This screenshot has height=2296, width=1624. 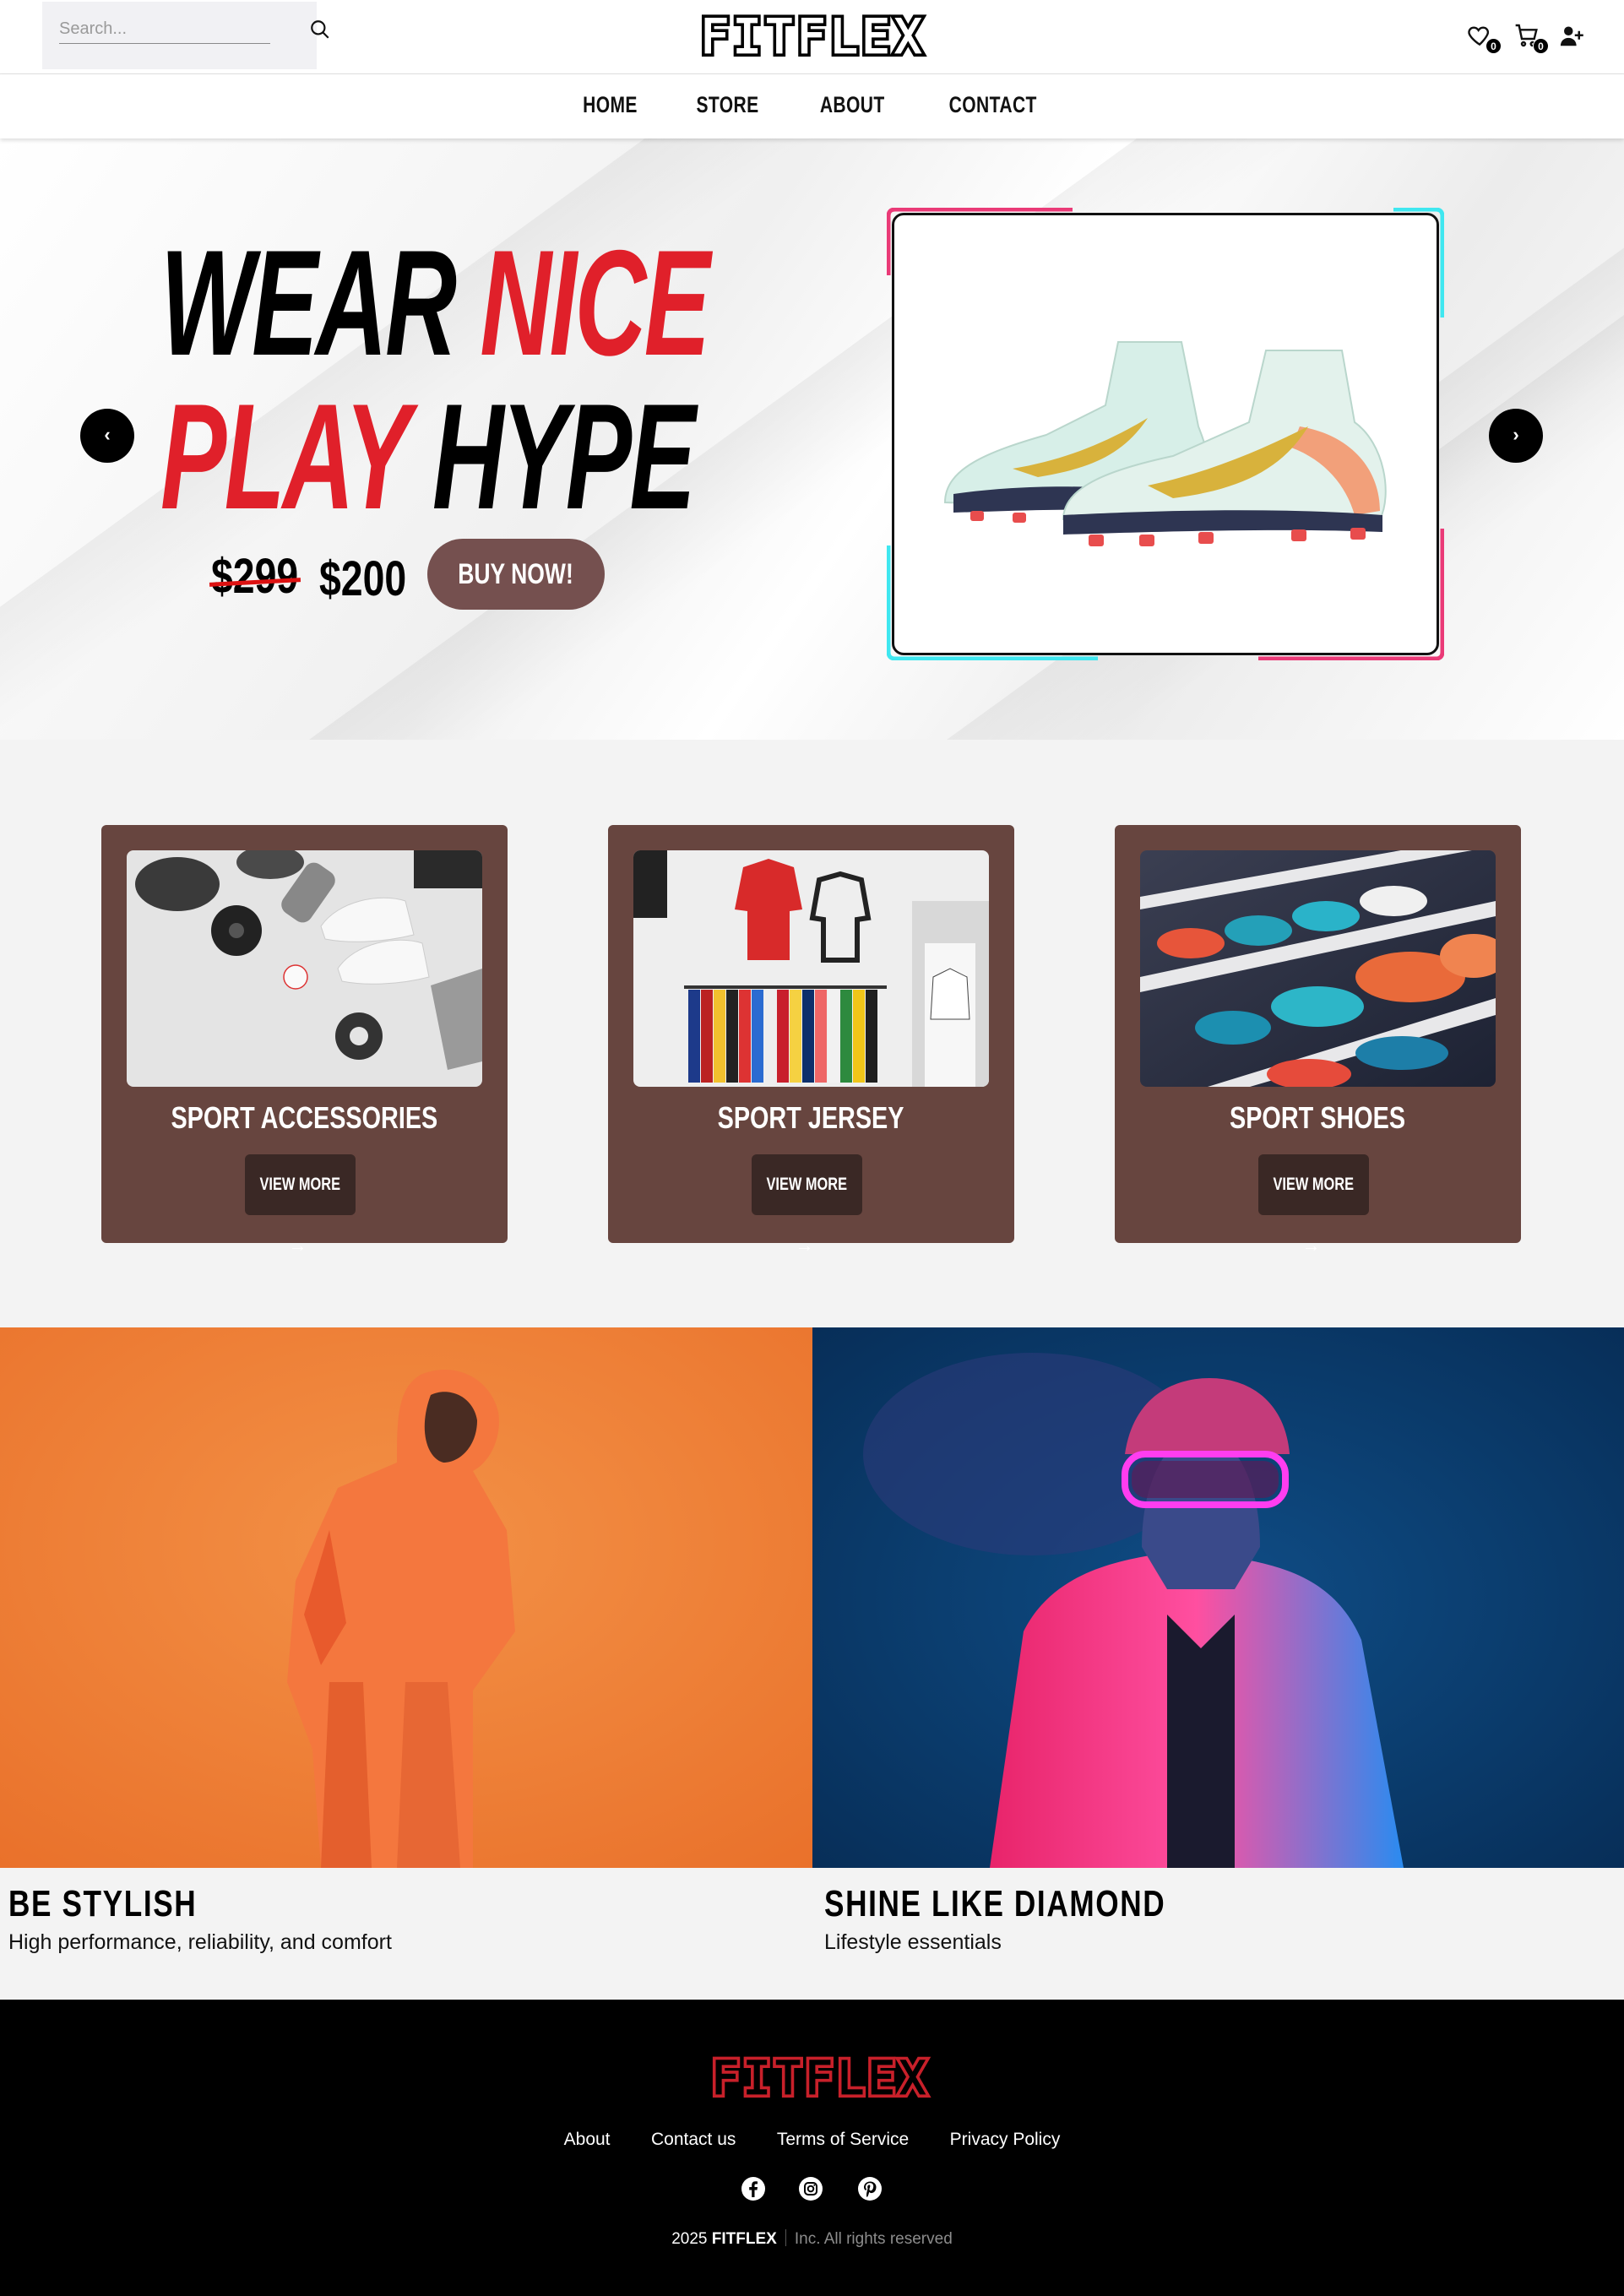 What do you see at coordinates (810, 2188) in the screenshot?
I see `instagram-icon` at bounding box center [810, 2188].